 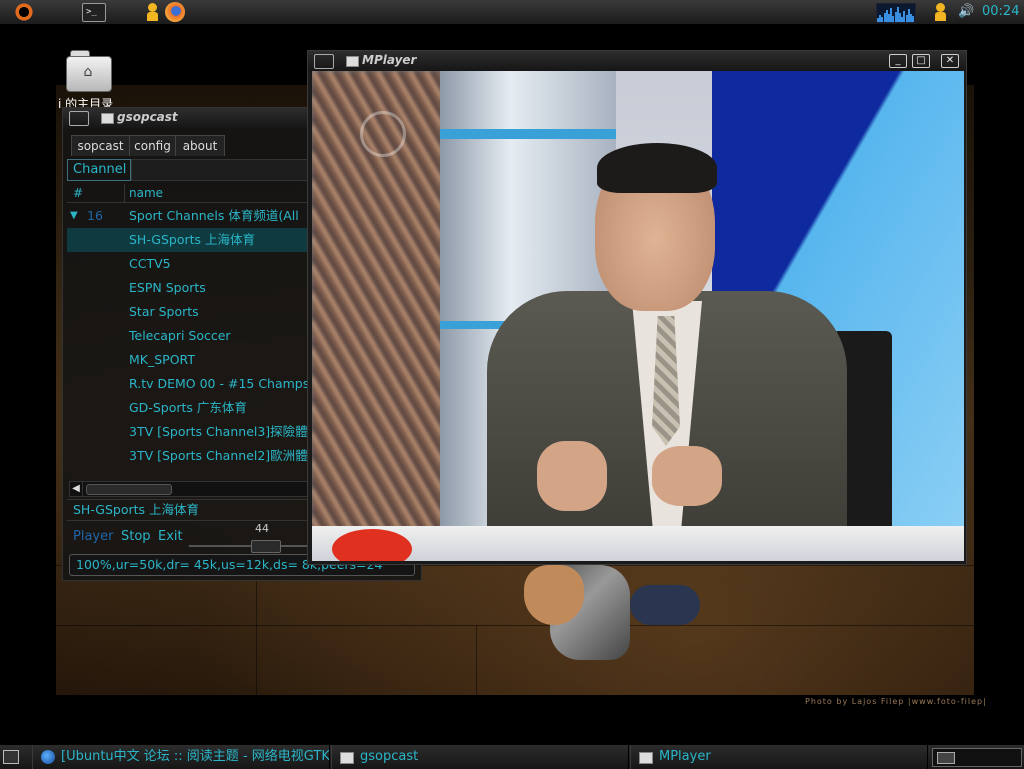 I want to click on taskbar-item-browser: [Ubuntu中文 论坛 :: 阅读主题 - 网络电视GTK, so click(x=181, y=757).